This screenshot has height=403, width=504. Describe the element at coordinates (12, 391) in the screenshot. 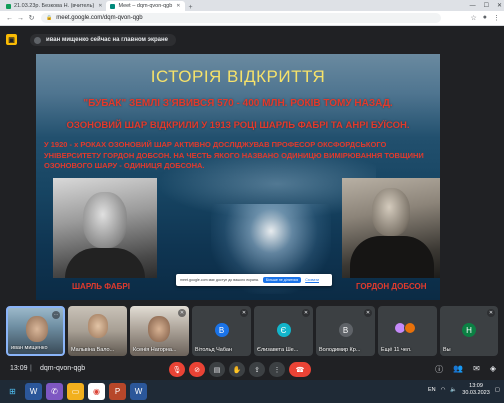

I see `windows-start-icon: ⊞` at that location.